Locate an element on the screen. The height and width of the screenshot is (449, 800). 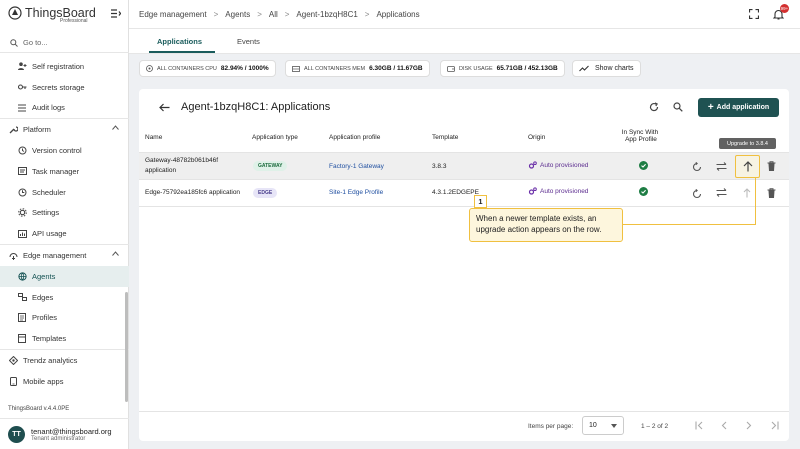
sidebar-item-label: Edge management is located at coordinates (55, 256).